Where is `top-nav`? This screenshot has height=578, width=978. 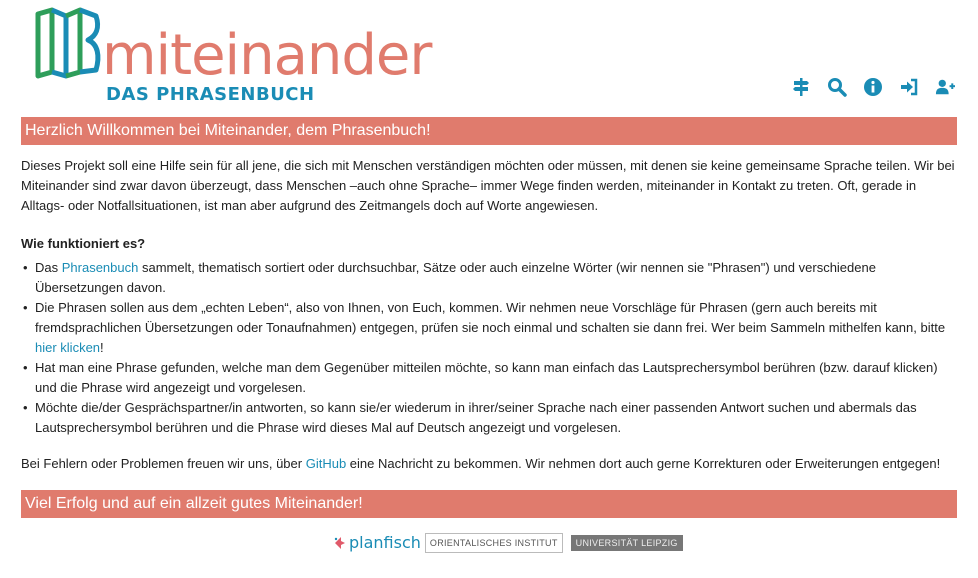 top-nav is located at coordinates (873, 87).